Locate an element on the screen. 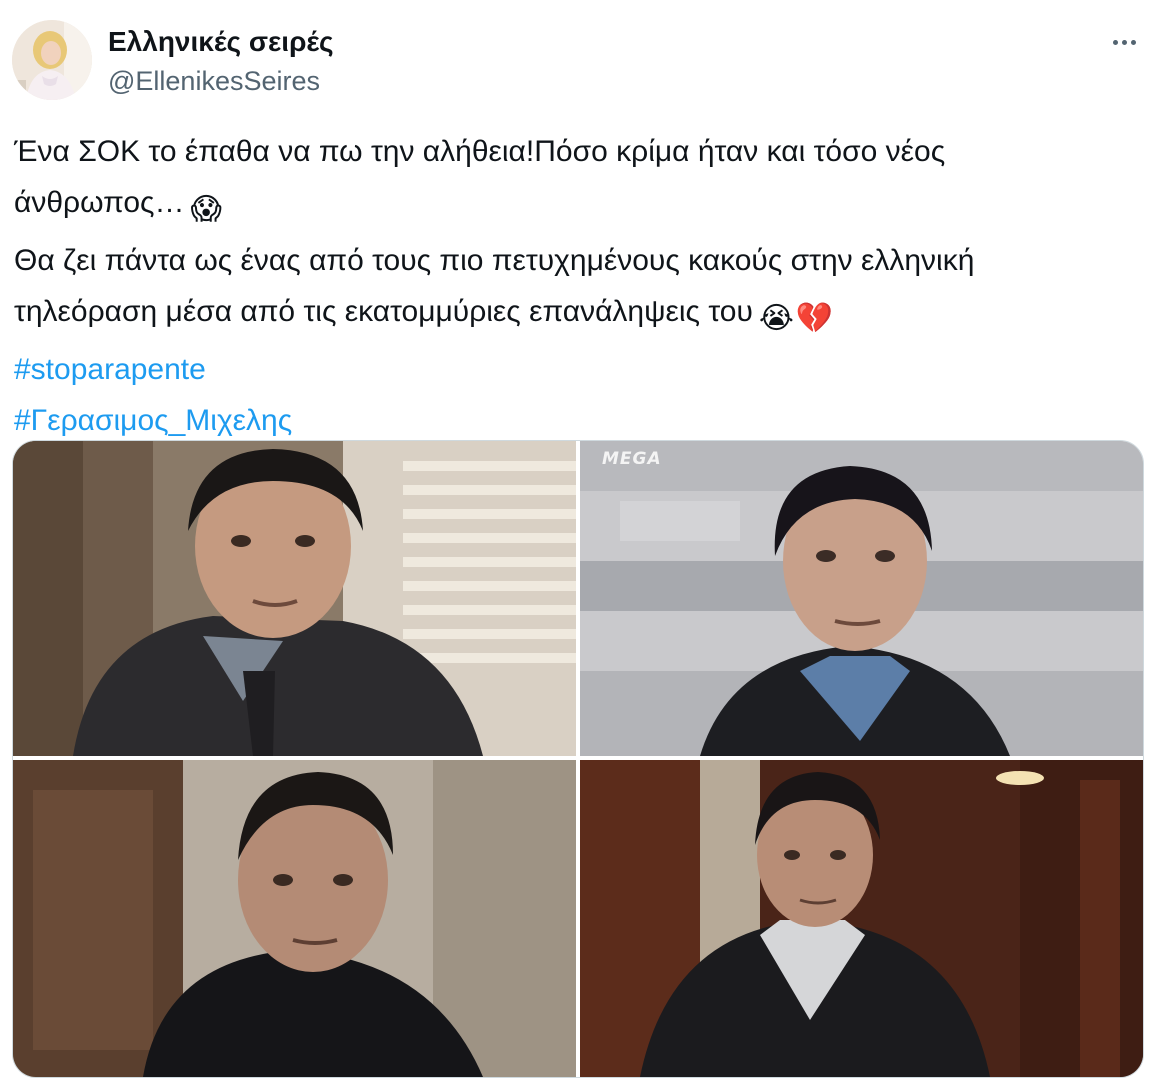  photo-3-image is located at coordinates (294, 918).